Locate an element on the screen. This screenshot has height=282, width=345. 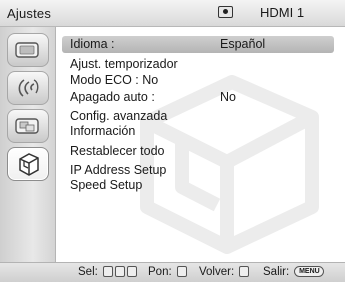
menu-item-label: Ajust. temporizador is located at coordinates (124, 64).